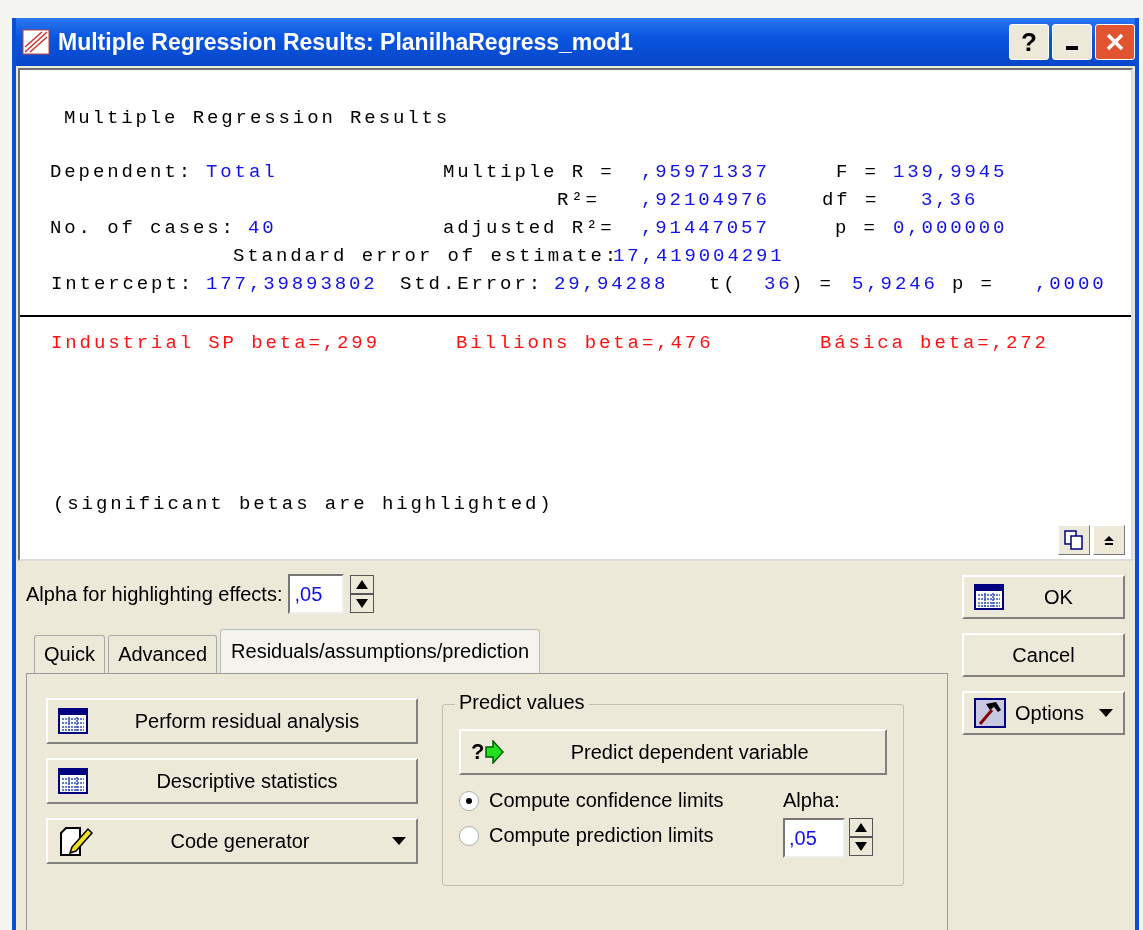 This screenshot has height=930, width=1143. What do you see at coordinates (215, 343) in the screenshot?
I see `beta-coefficient: Industrial SP beta=,299` at bounding box center [215, 343].